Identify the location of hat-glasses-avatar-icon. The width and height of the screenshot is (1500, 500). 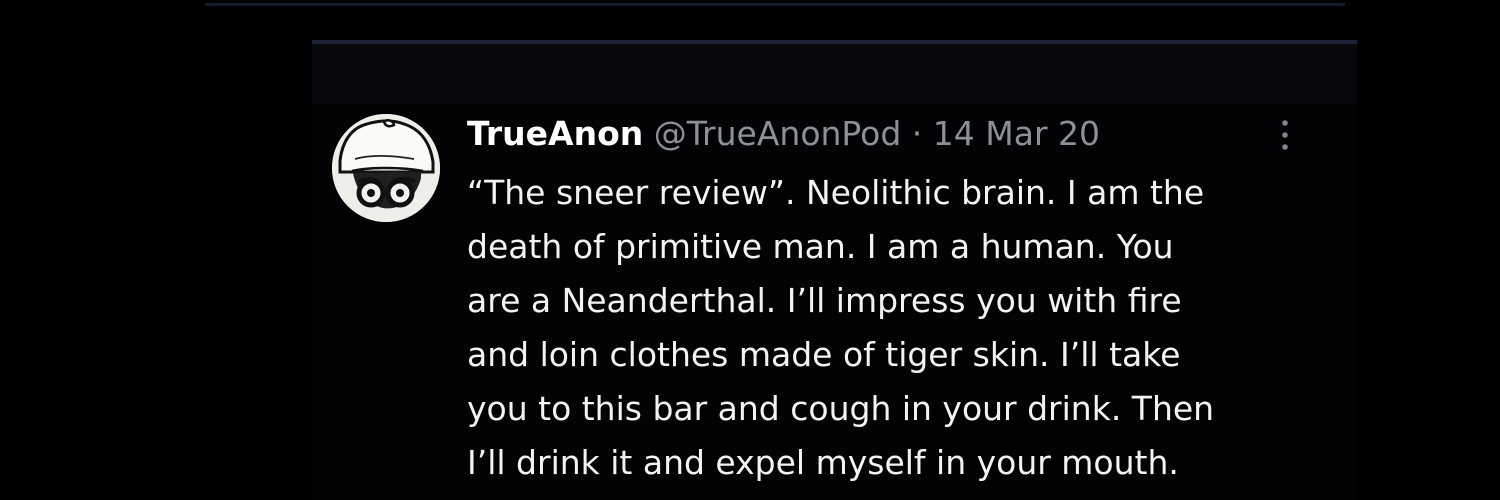
(386, 168).